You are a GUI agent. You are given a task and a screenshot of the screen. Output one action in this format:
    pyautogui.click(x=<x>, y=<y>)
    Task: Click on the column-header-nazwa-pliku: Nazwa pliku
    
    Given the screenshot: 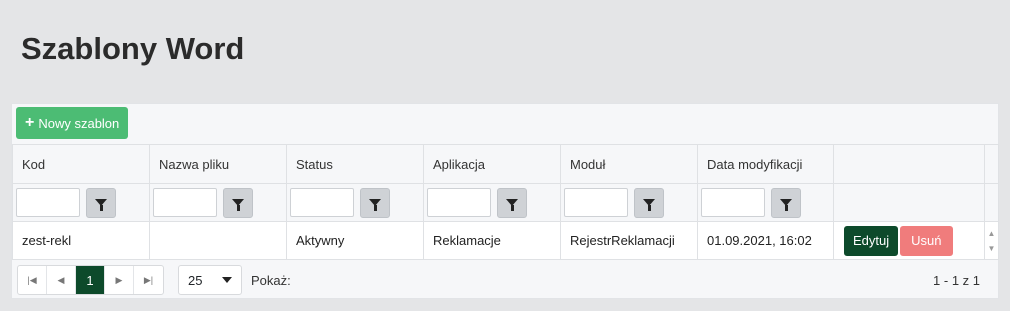 What is the action you would take?
    pyautogui.click(x=218, y=164)
    